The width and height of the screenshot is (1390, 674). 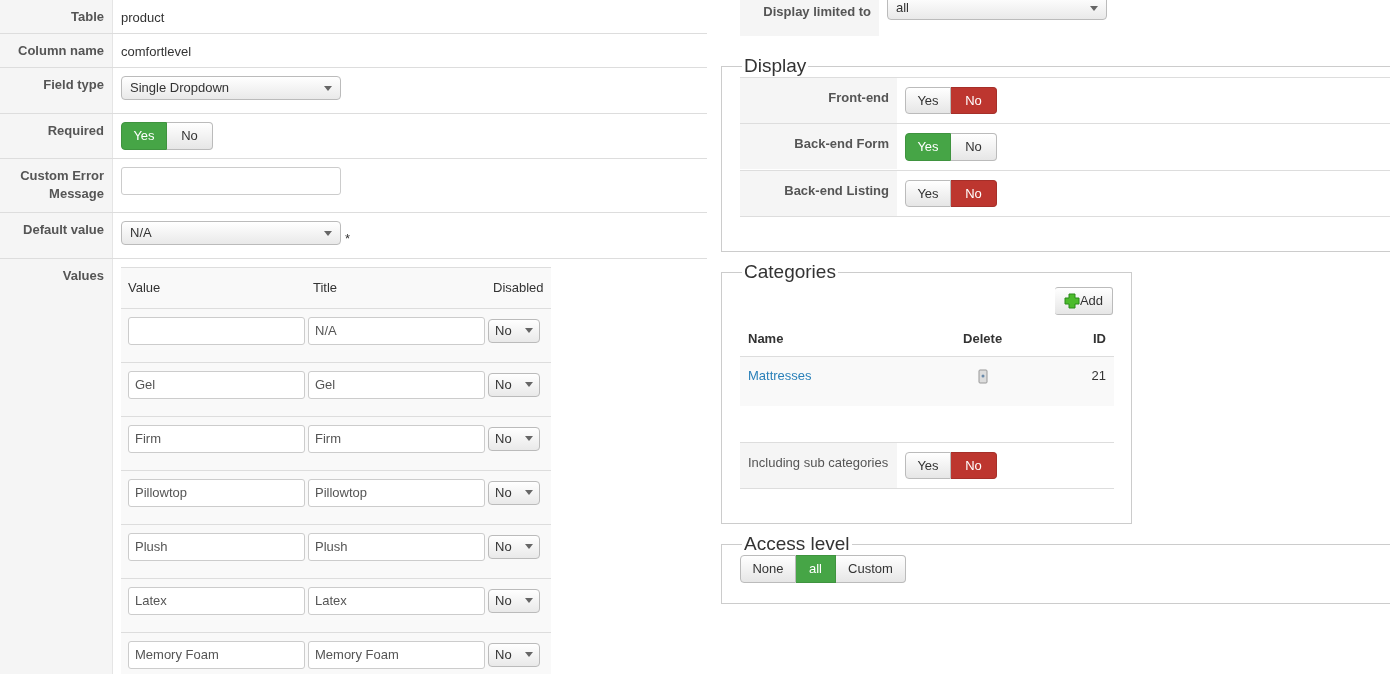 I want to click on column-header: ID, so click(x=1079, y=335).